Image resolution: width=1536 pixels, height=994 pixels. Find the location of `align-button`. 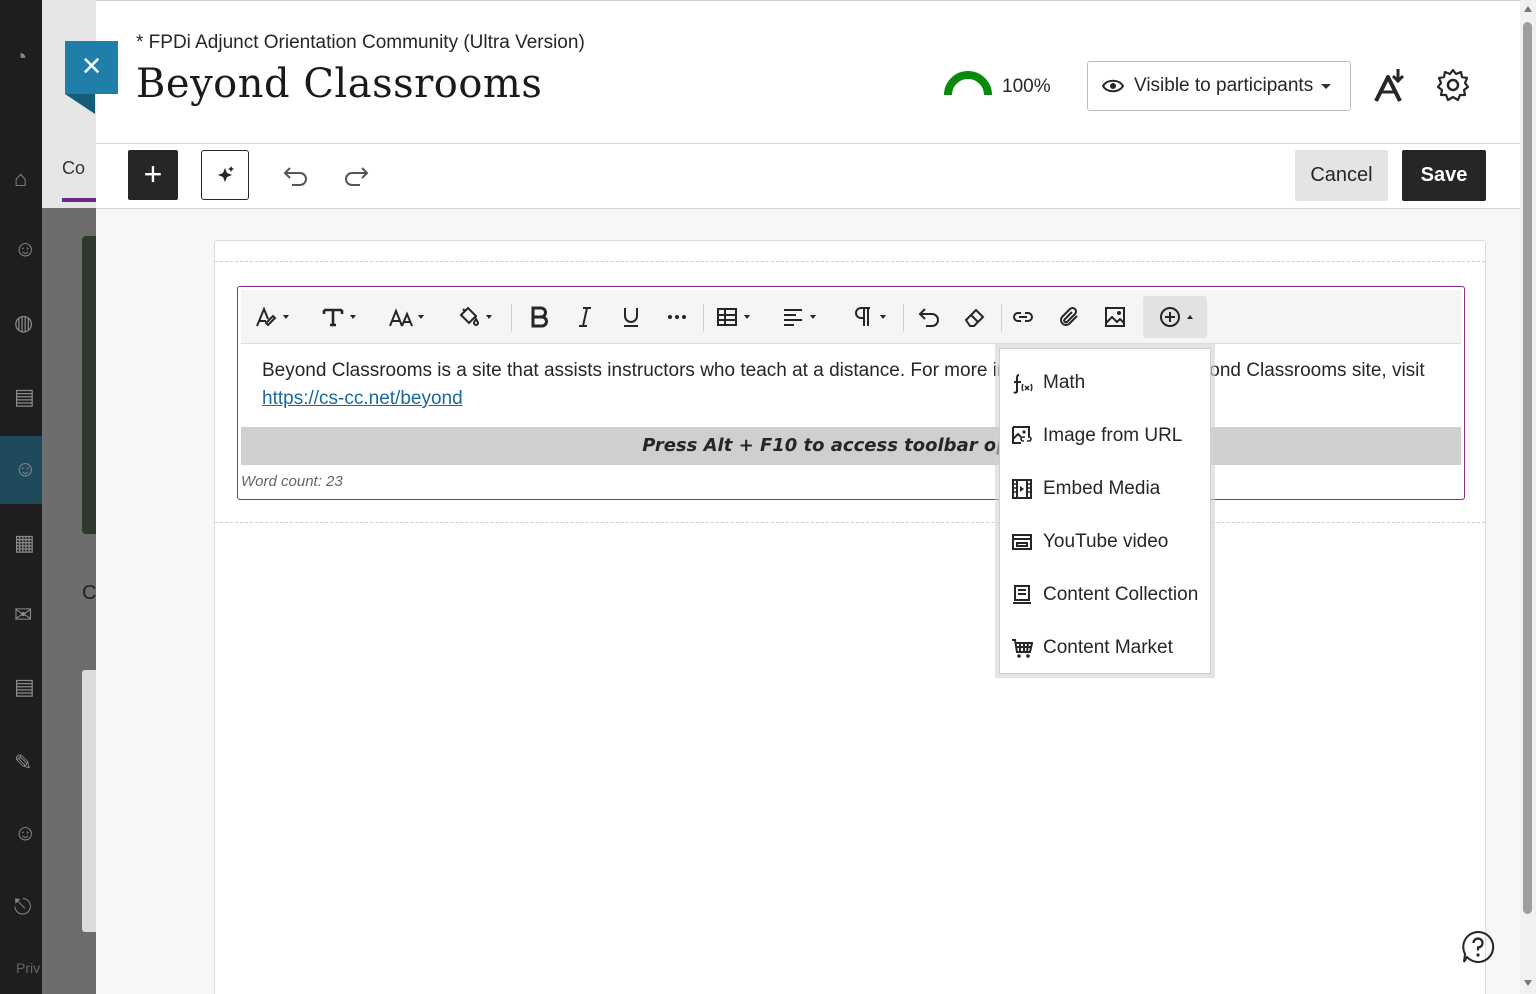

align-button is located at coordinates (798, 317).